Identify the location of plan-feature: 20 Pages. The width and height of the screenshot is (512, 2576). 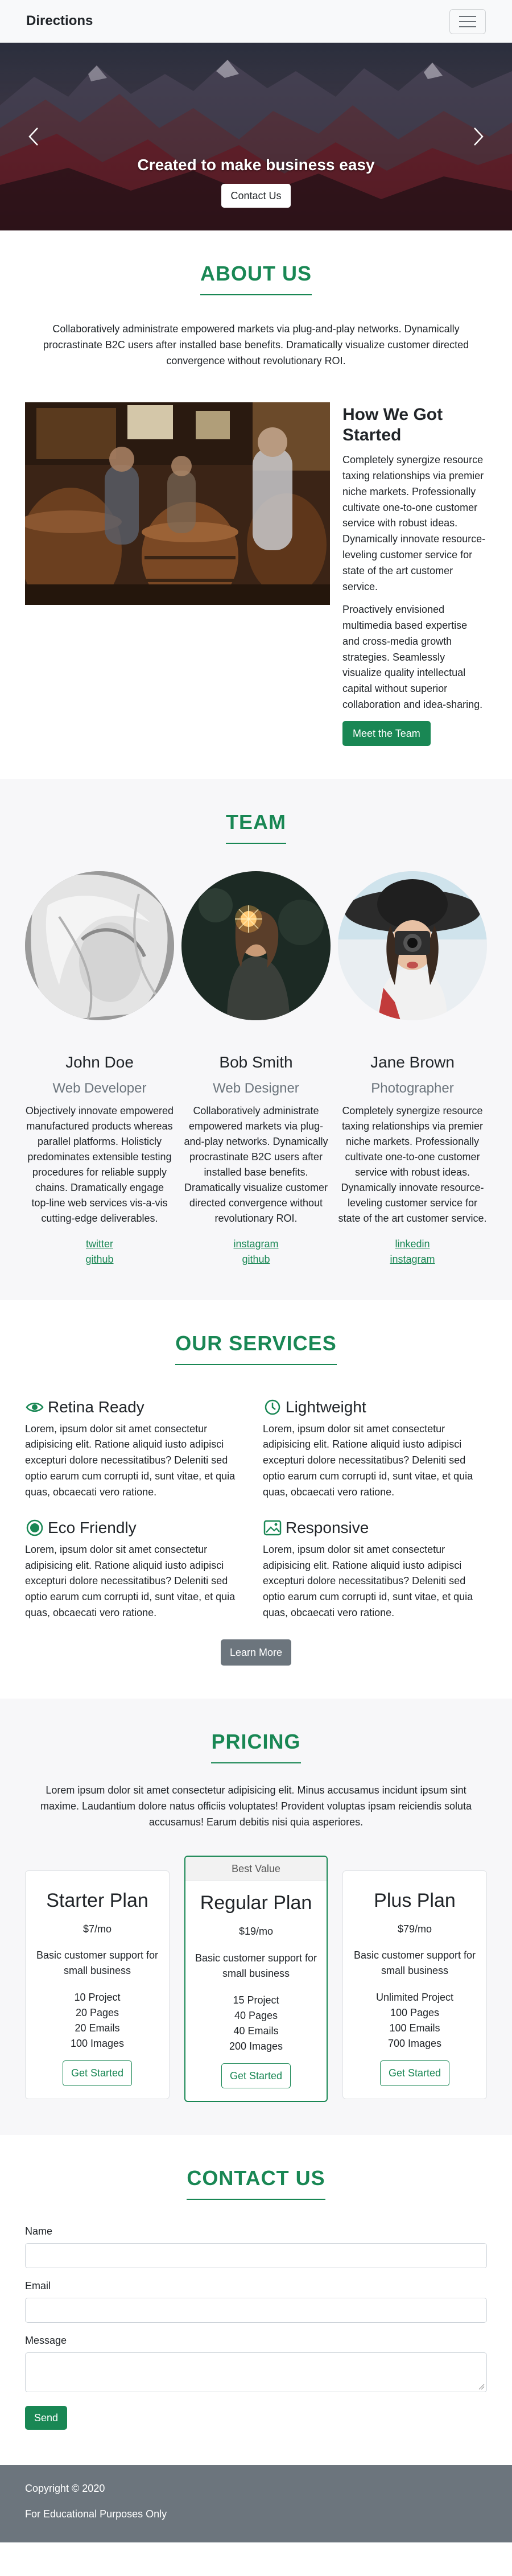
(97, 2013).